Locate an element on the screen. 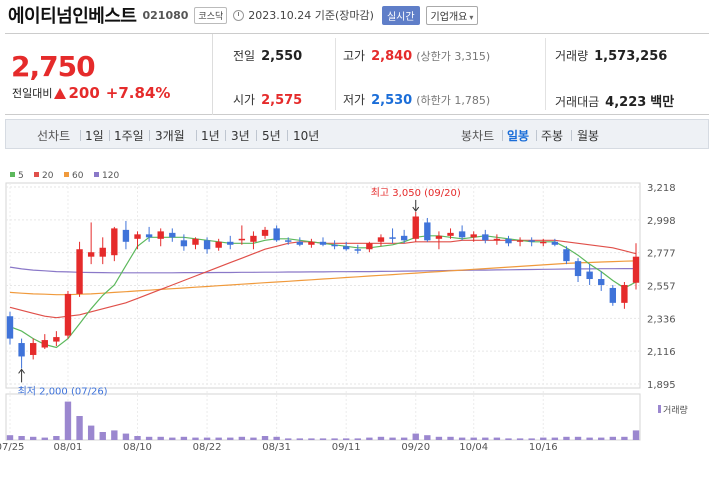  period-10y: 10년 is located at coordinates (306, 135).